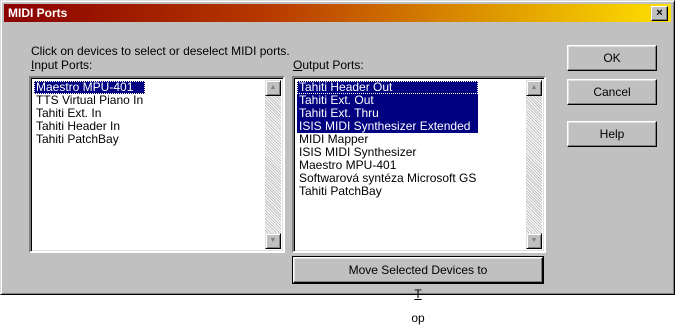  I want to click on input-ports-label: Input Ports:, so click(61, 65).